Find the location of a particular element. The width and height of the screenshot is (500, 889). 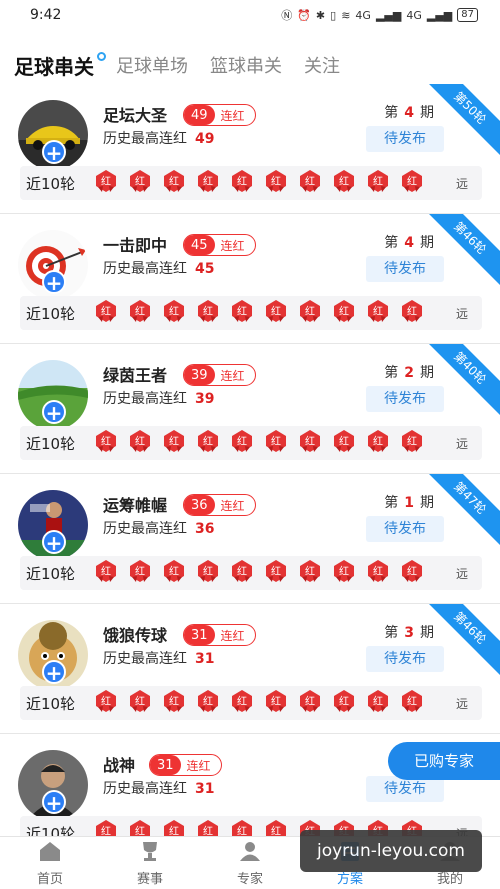

tab-basketball-parlay: 篮球串关 is located at coordinates (246, 67).